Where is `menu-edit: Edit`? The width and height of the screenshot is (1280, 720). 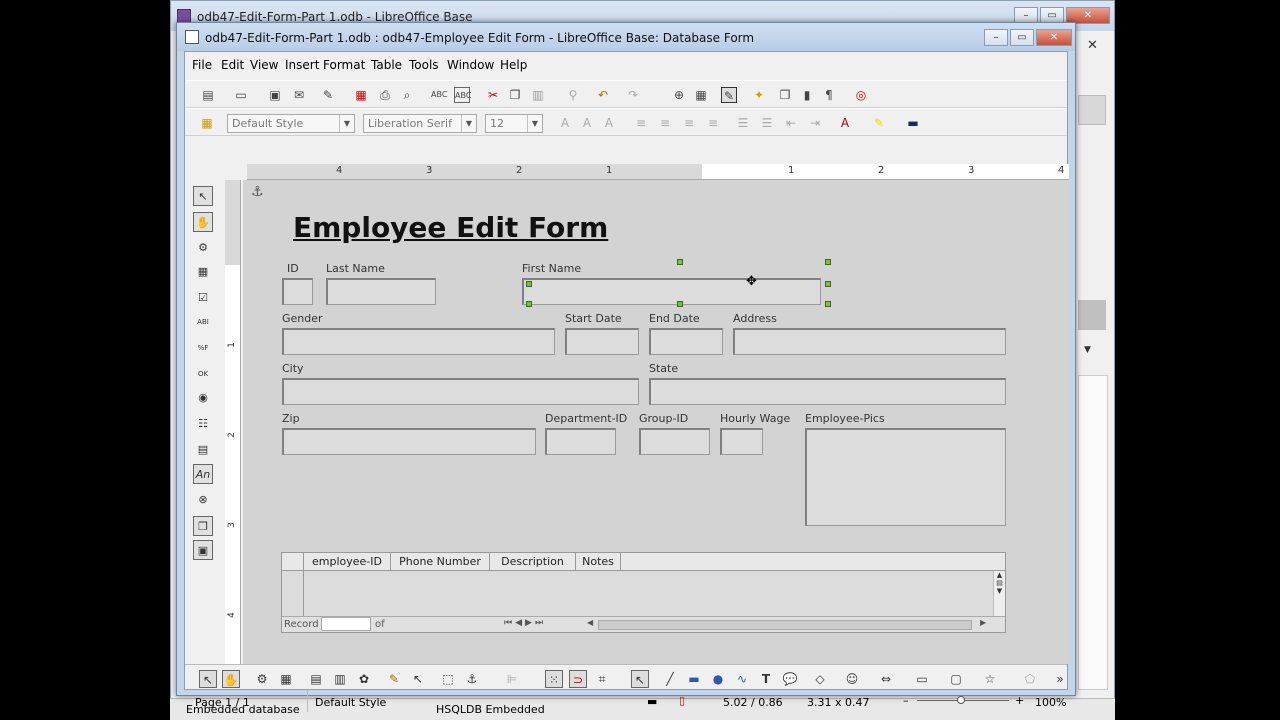
menu-edit: Edit is located at coordinates (232, 65).